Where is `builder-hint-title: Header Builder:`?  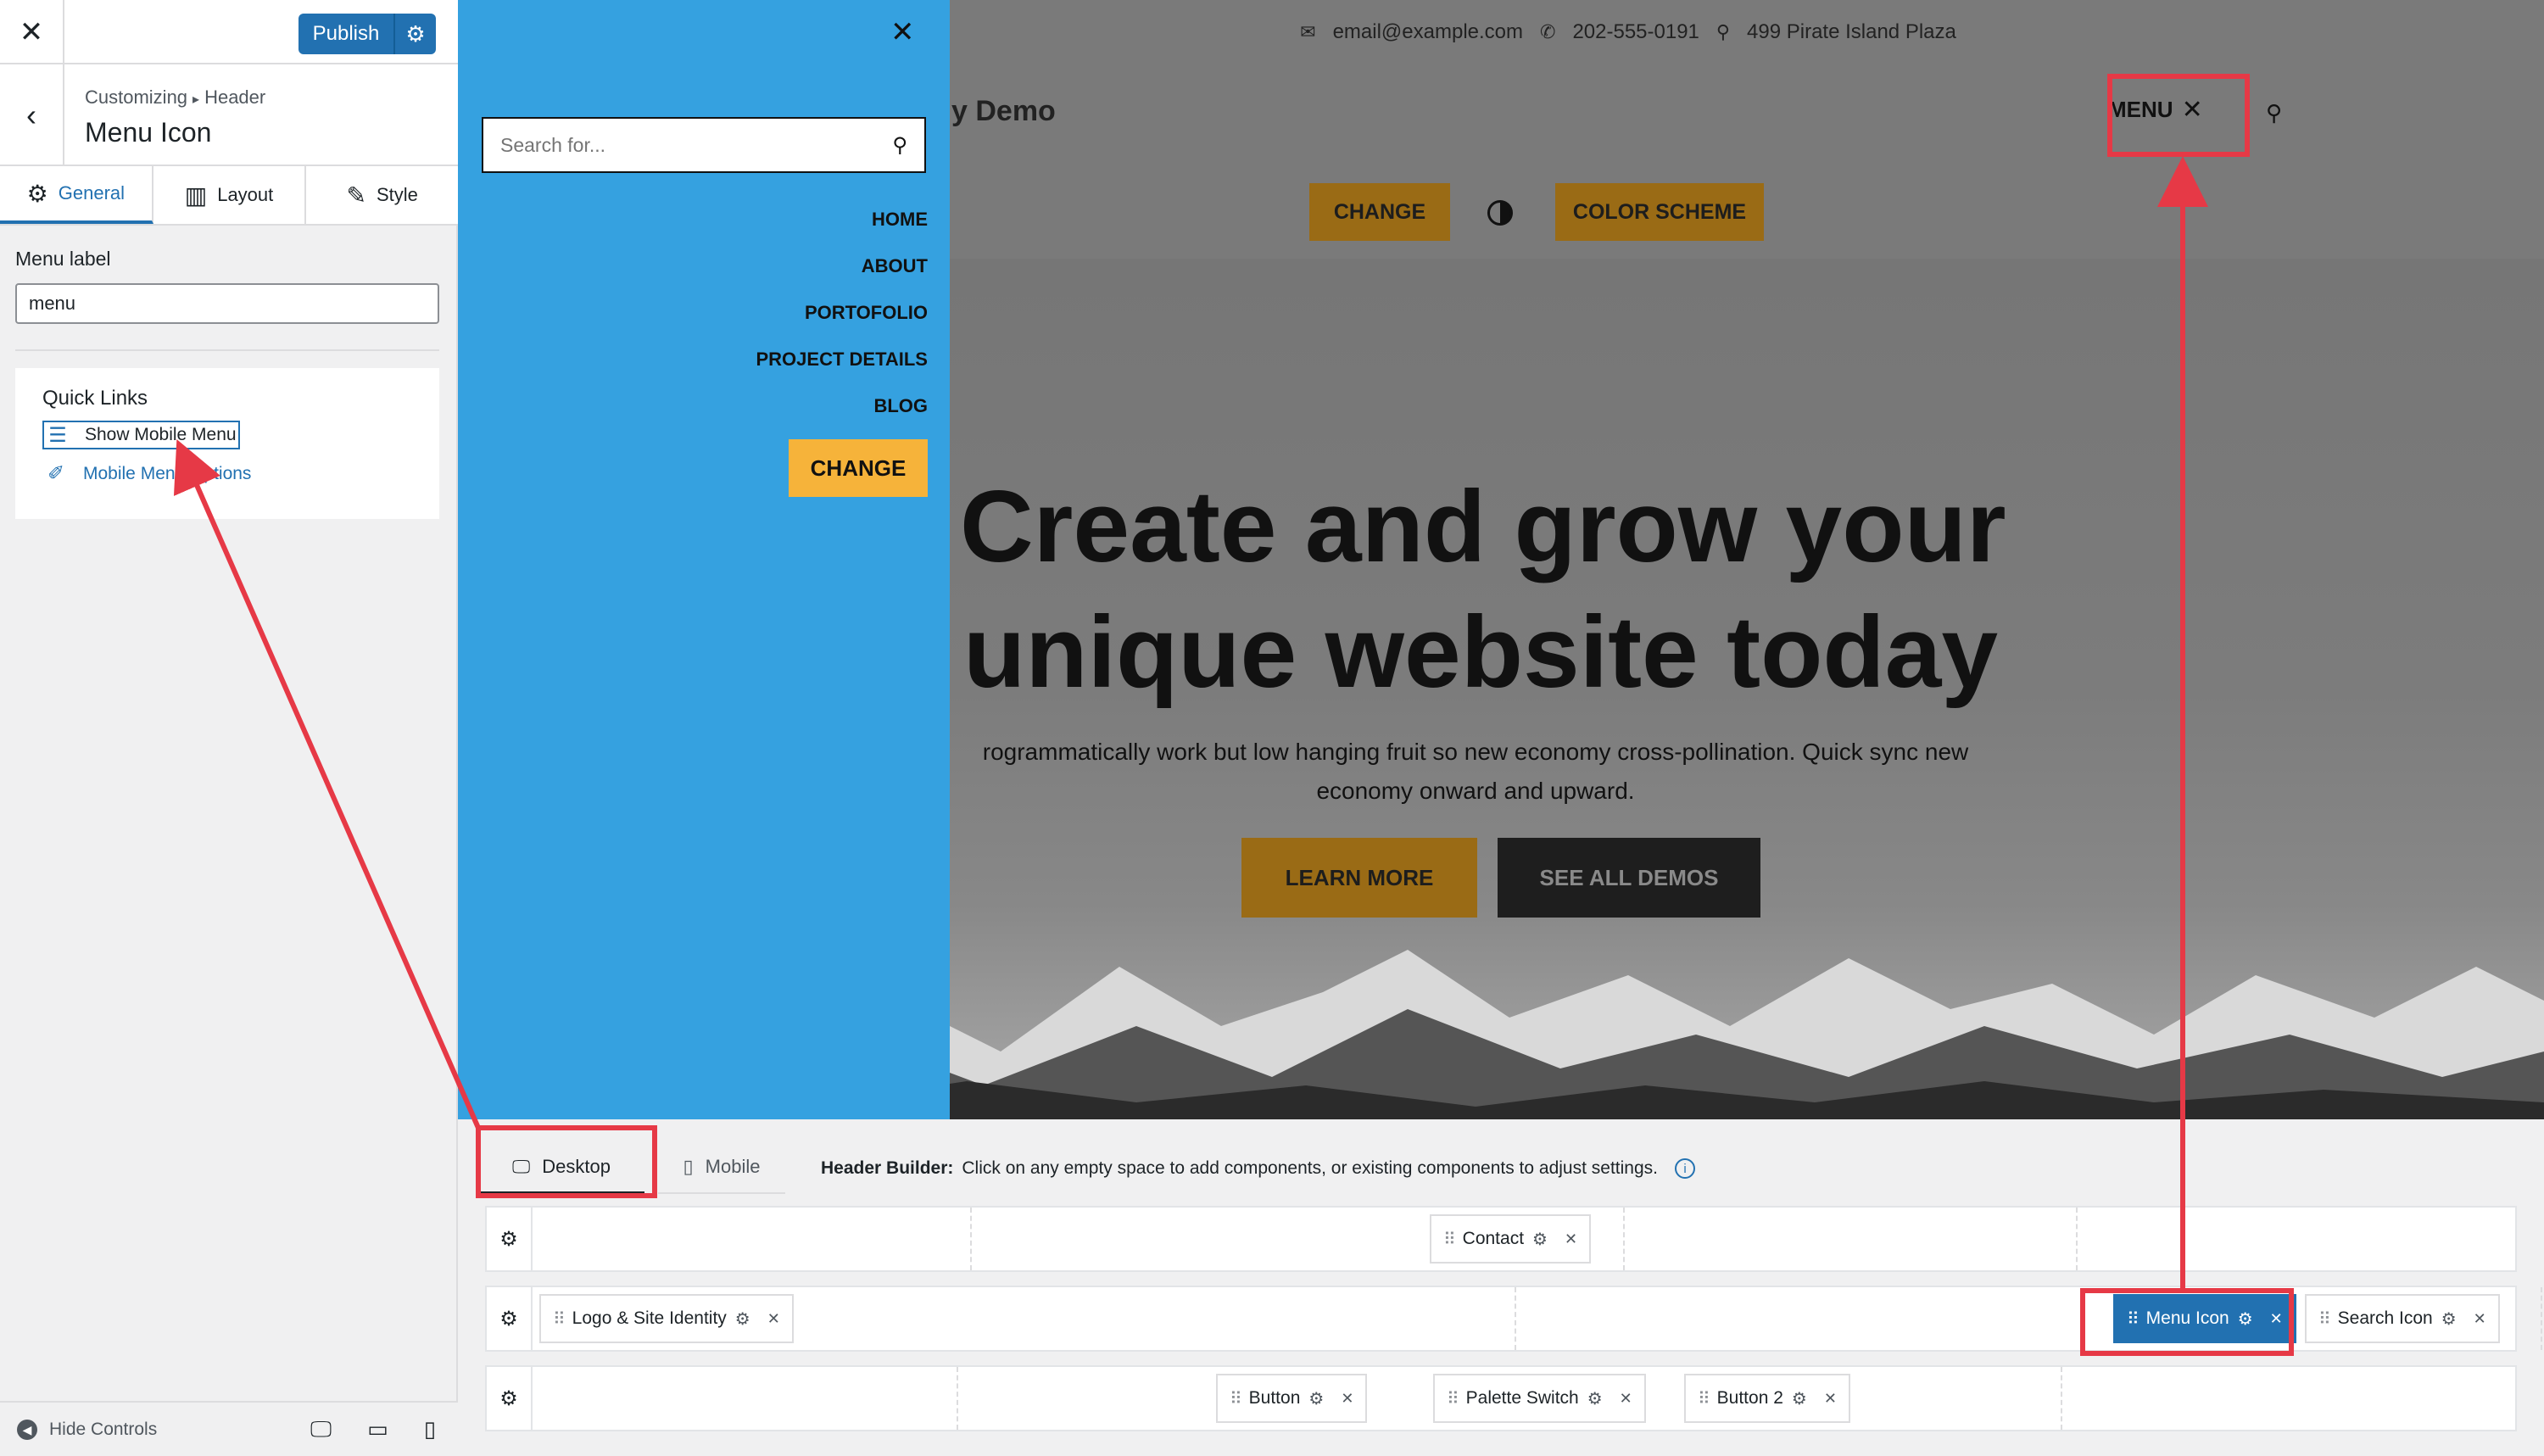 builder-hint-title: Header Builder: is located at coordinates (887, 1168).